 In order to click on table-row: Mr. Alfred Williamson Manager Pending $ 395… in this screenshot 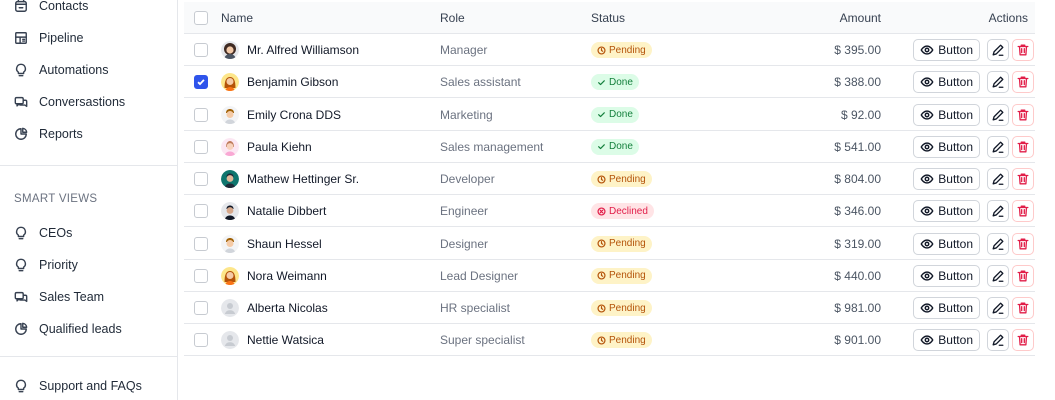, I will do `click(609, 50)`.